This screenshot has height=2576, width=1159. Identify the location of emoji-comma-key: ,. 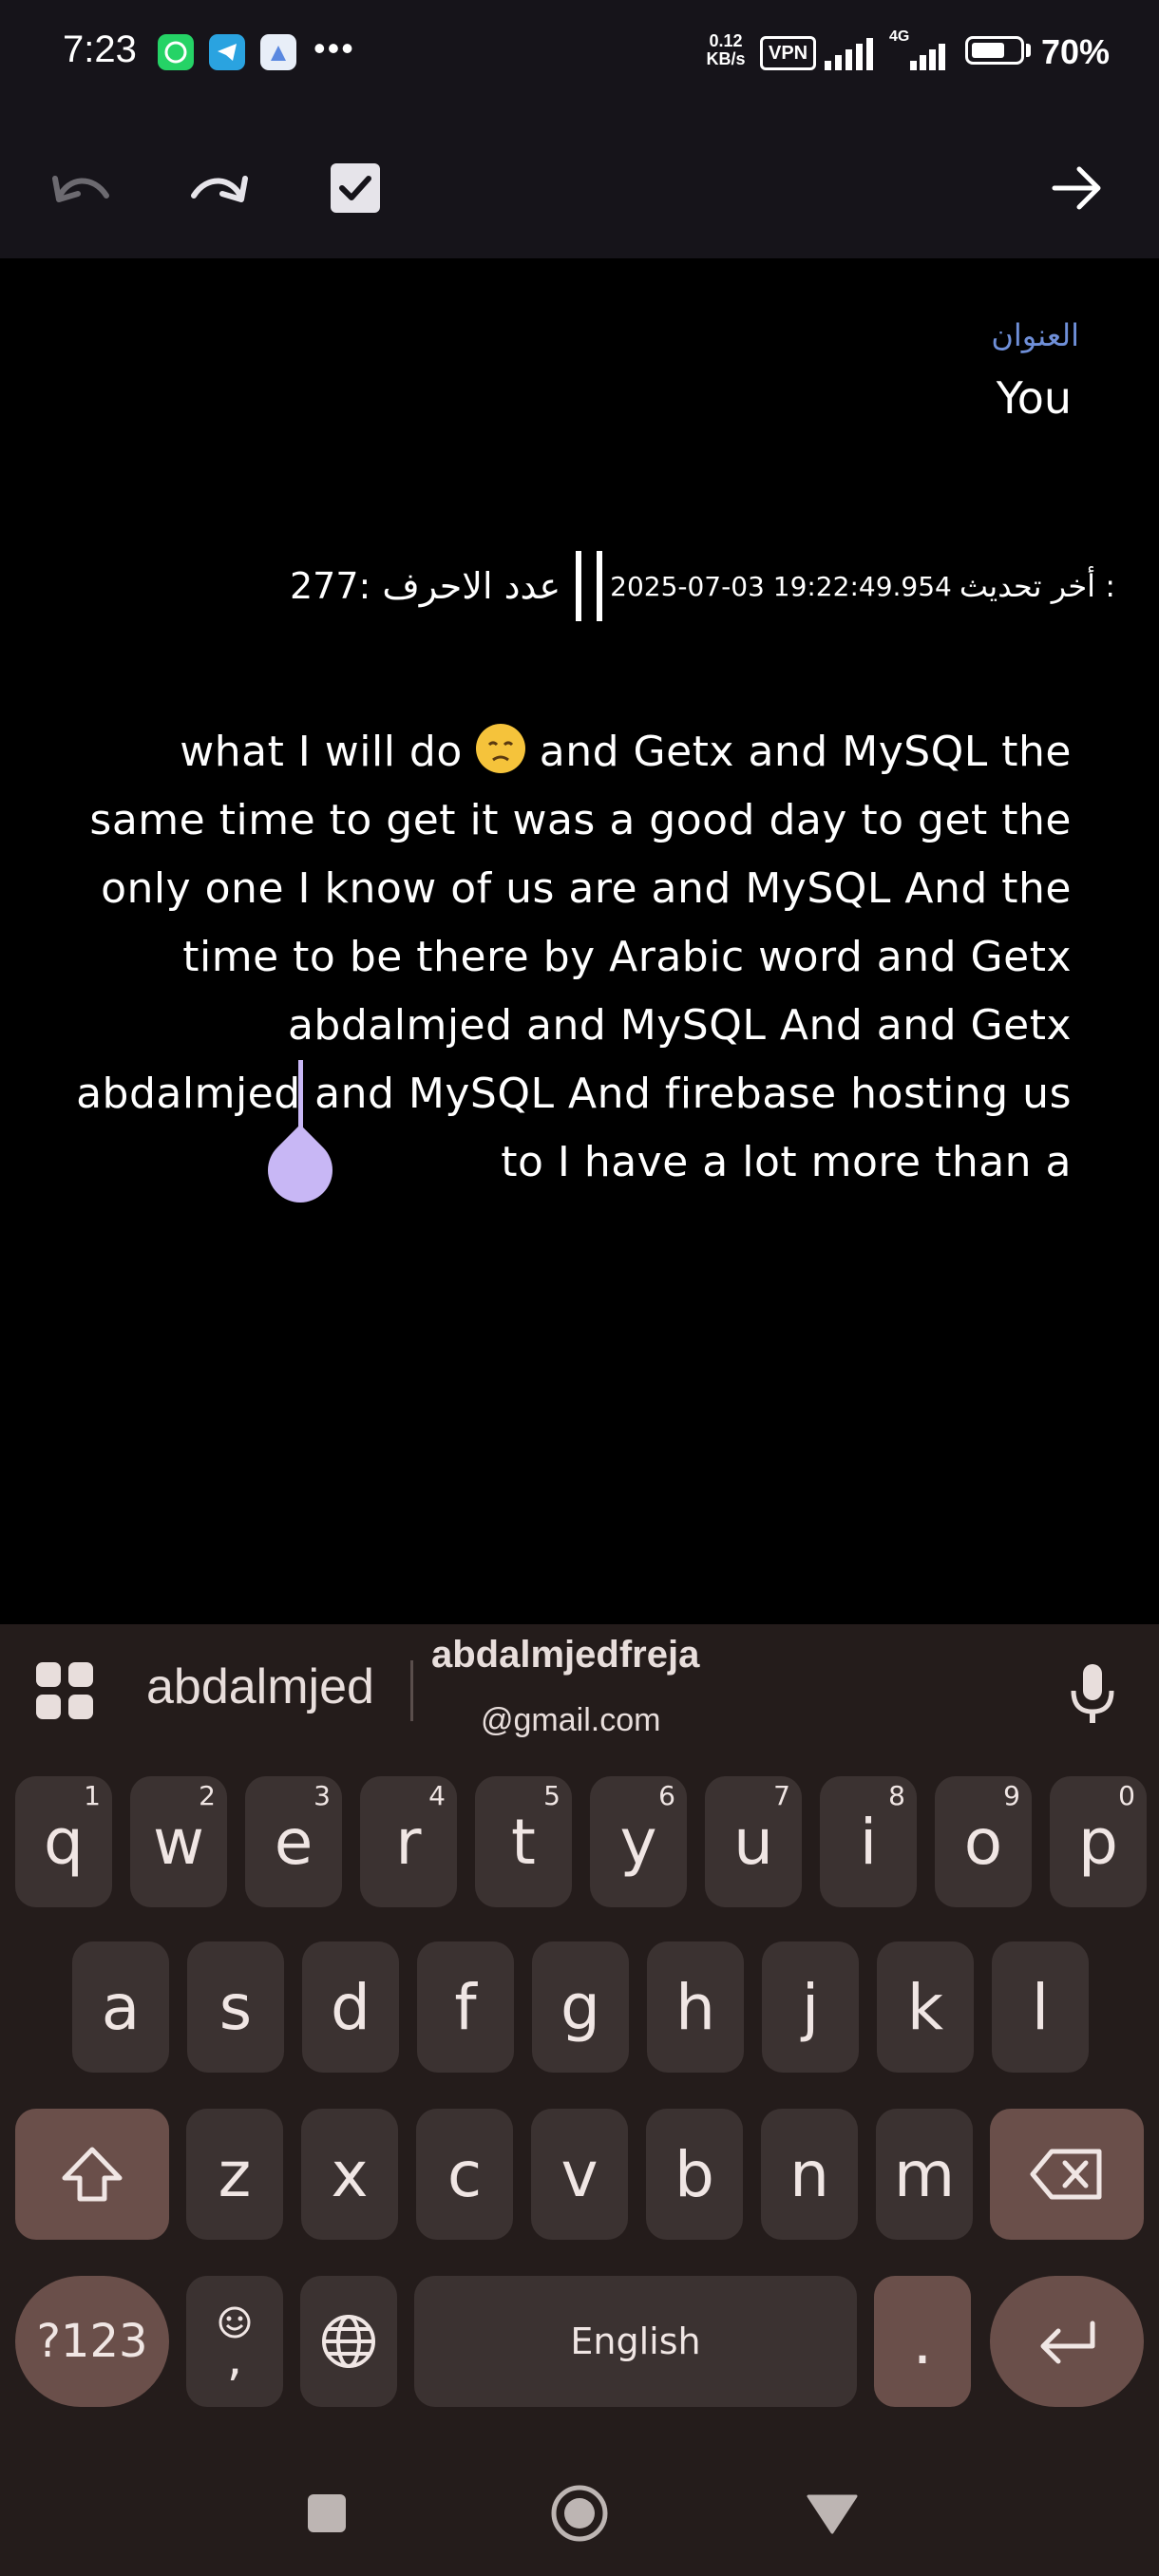
(234, 2341).